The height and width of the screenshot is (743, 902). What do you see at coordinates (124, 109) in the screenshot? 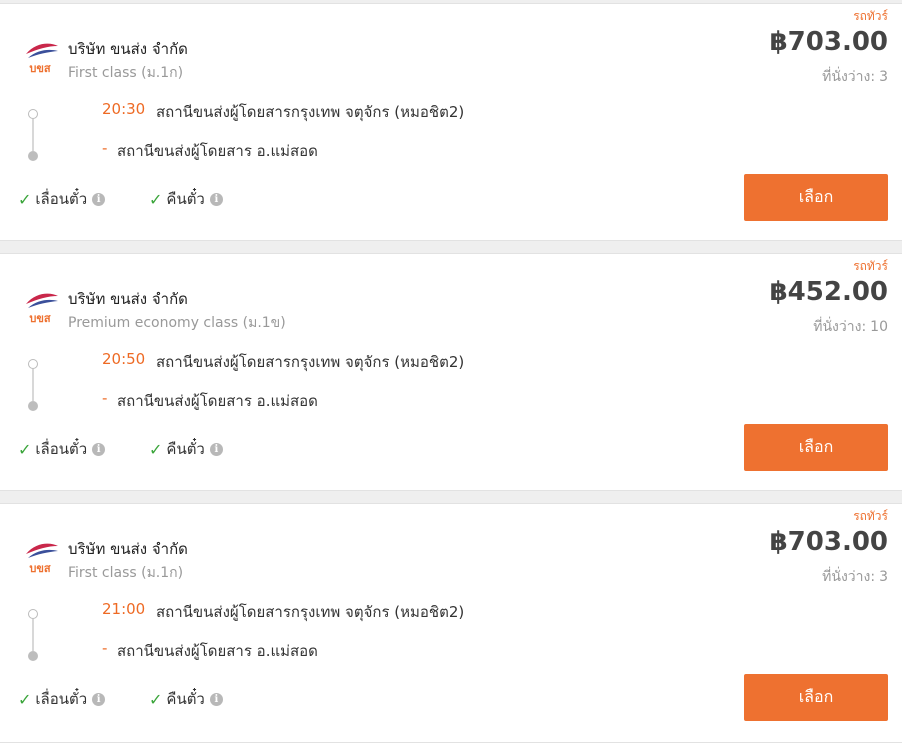
I see `departure-time: 20:30` at bounding box center [124, 109].